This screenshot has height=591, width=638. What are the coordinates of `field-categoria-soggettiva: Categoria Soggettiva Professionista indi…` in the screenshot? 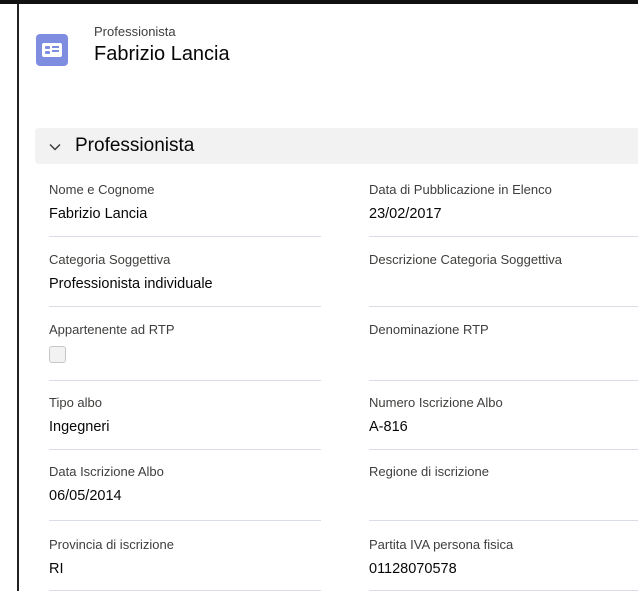 It's located at (185, 279).